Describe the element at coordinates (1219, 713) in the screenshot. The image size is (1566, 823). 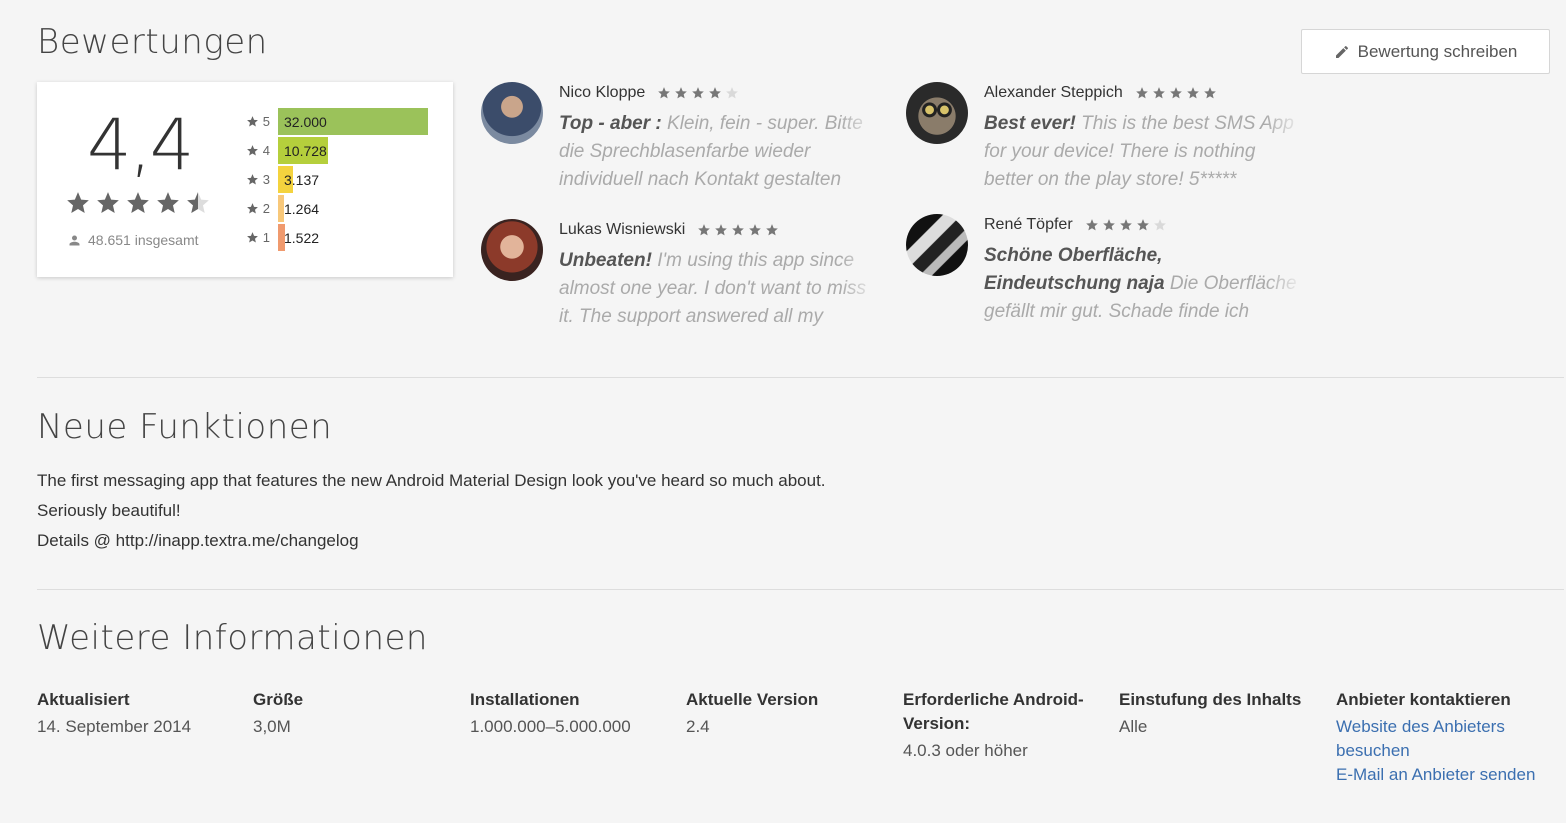
I see `info-content-rating: Einstufung des Inhalts Alle` at that location.